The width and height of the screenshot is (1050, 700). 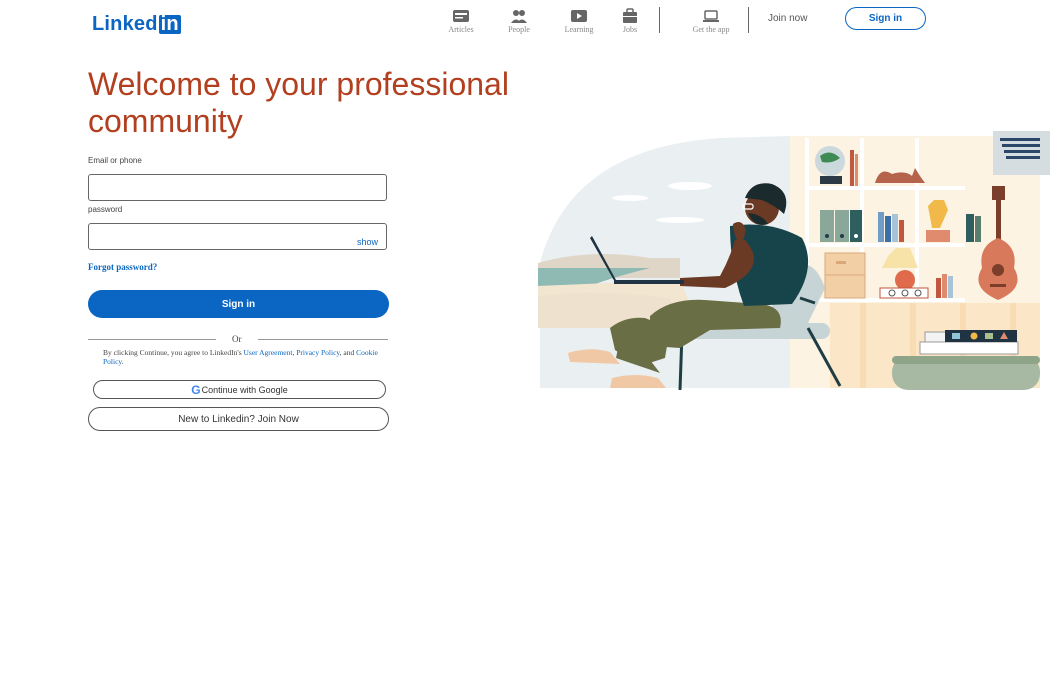 I want to click on jobs-icon, so click(x=630, y=15).